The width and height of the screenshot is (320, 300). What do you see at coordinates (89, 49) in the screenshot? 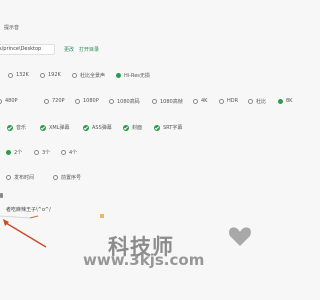
I see `open-folder-button: 打开目录` at bounding box center [89, 49].